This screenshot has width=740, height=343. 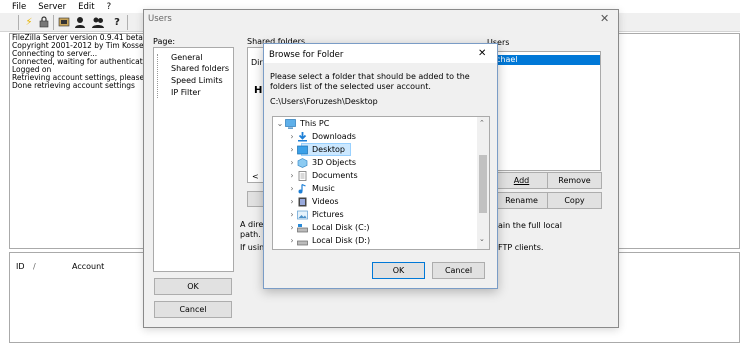 I want to click on user-list-item: chael, so click(x=547, y=60).